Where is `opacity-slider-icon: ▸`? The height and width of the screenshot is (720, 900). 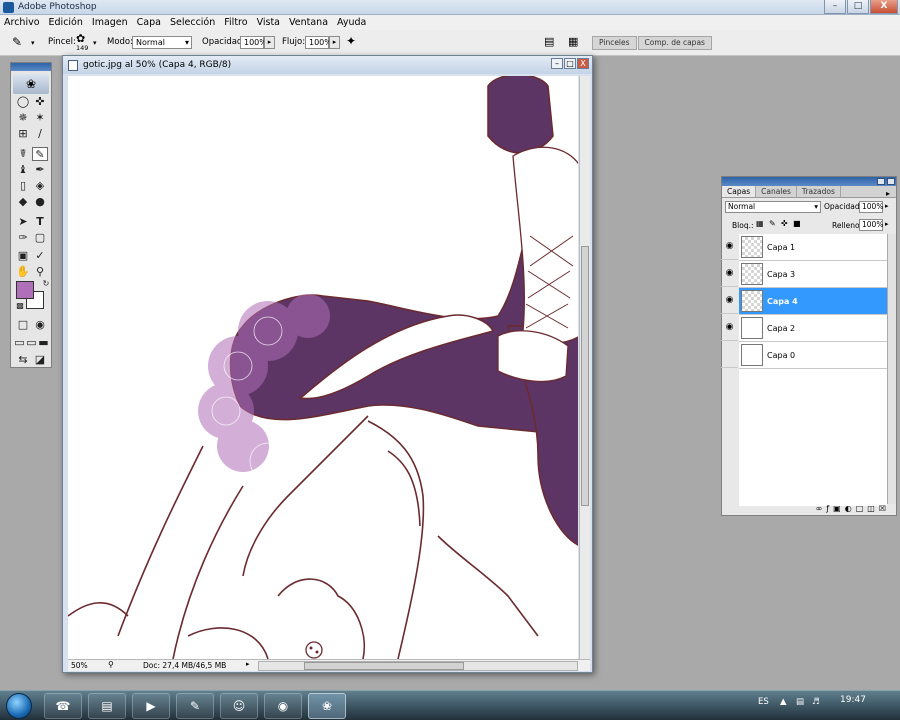 opacity-slider-icon: ▸ is located at coordinates (269, 42).